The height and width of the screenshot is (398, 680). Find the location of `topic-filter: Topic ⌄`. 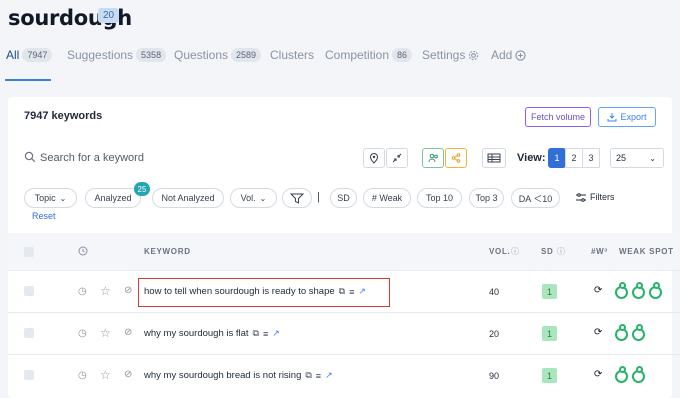

topic-filter: Topic ⌄ is located at coordinates (50, 198).